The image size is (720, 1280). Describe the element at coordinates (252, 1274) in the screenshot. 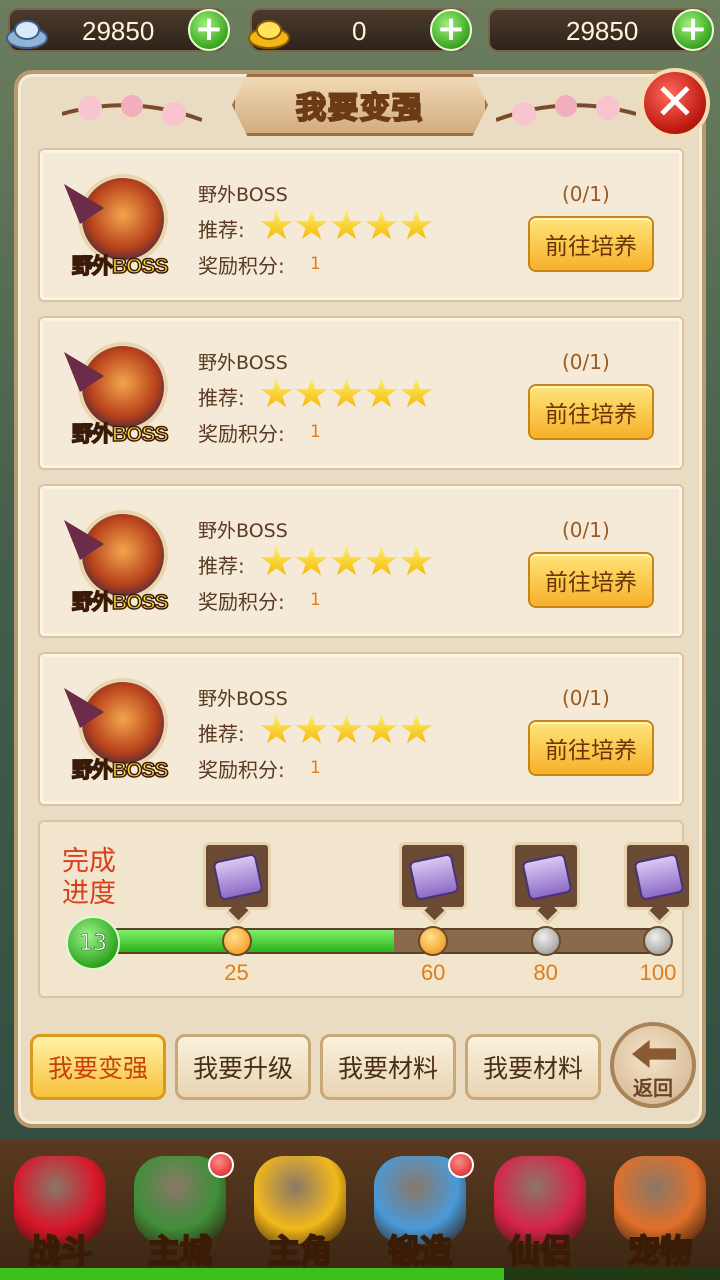

I see `experience-fill` at that location.